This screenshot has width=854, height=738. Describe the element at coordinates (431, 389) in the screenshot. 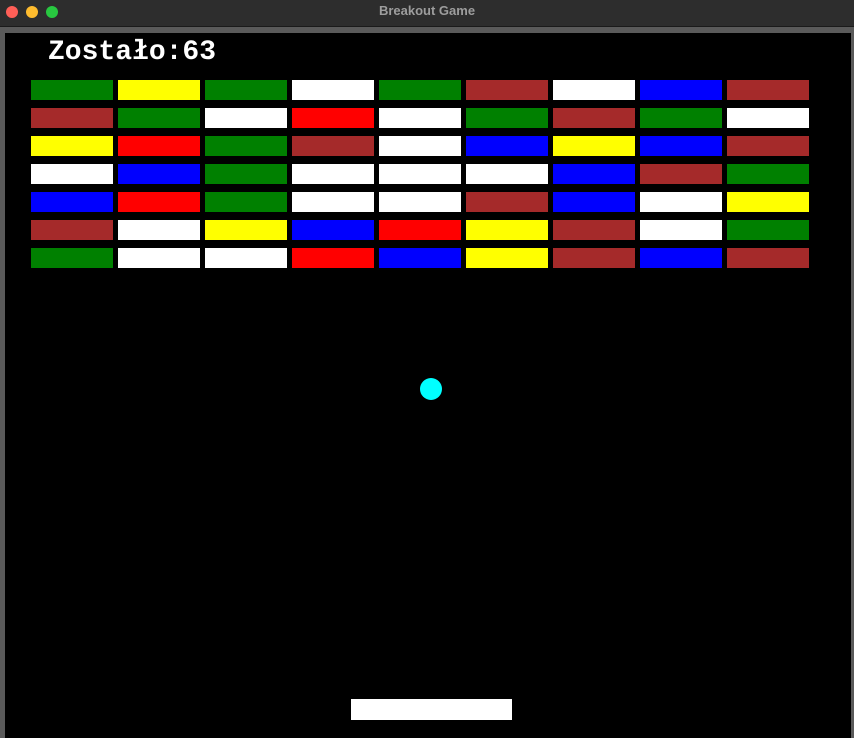

I see `ball` at that location.